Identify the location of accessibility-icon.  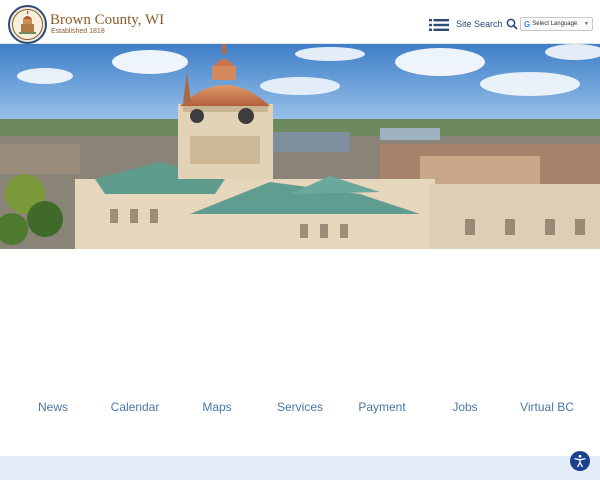
(580, 461).